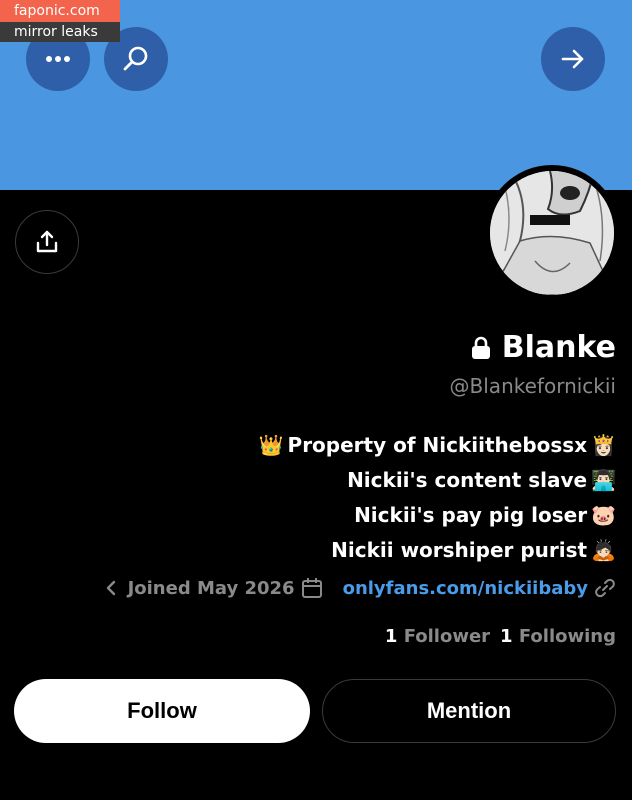 This screenshot has width=632, height=800. What do you see at coordinates (558, 347) in the screenshot?
I see `display-name-text: Blanke` at bounding box center [558, 347].